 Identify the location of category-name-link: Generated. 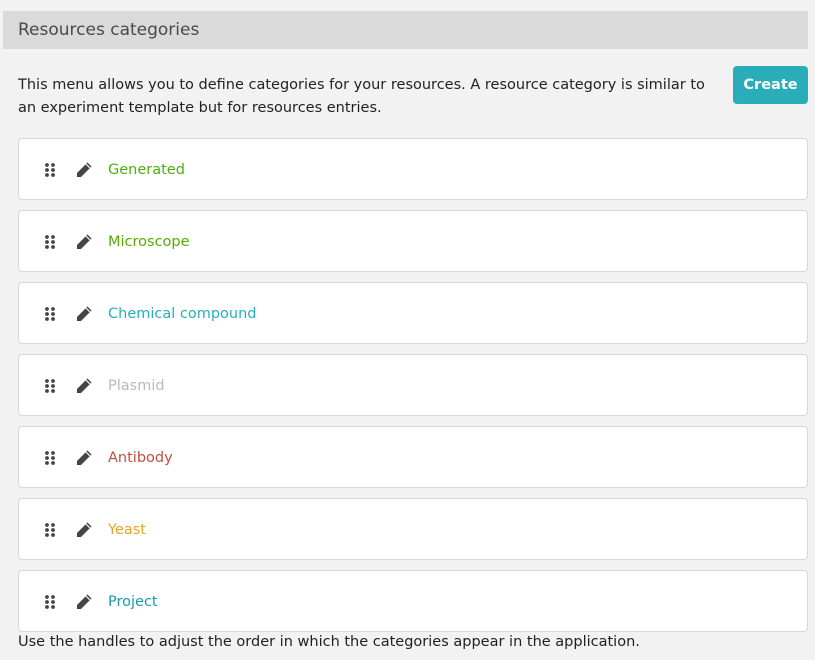
(146, 170).